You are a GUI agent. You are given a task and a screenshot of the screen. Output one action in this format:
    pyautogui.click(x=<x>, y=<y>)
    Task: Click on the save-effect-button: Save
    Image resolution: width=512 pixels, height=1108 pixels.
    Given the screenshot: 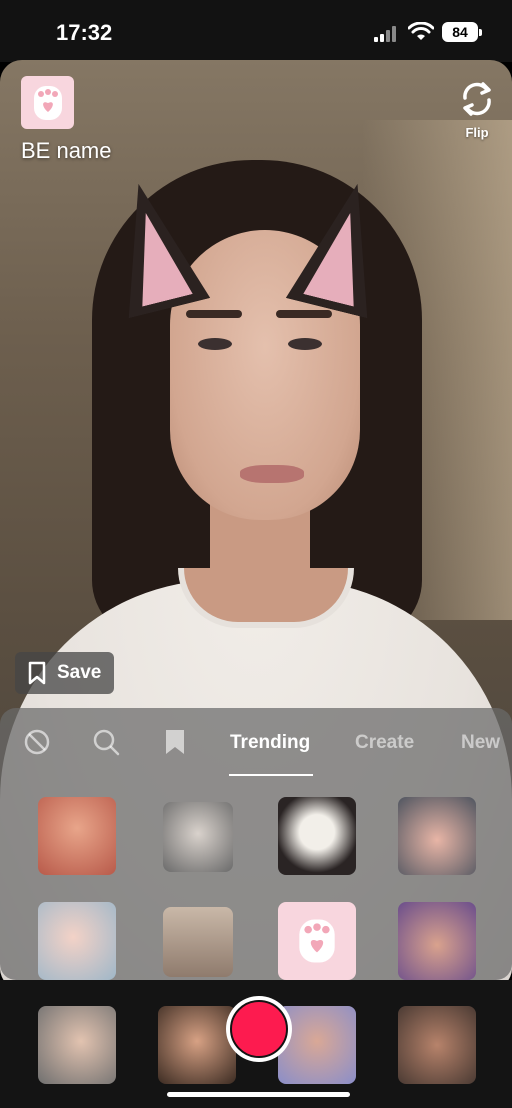 What is the action you would take?
    pyautogui.click(x=64, y=673)
    